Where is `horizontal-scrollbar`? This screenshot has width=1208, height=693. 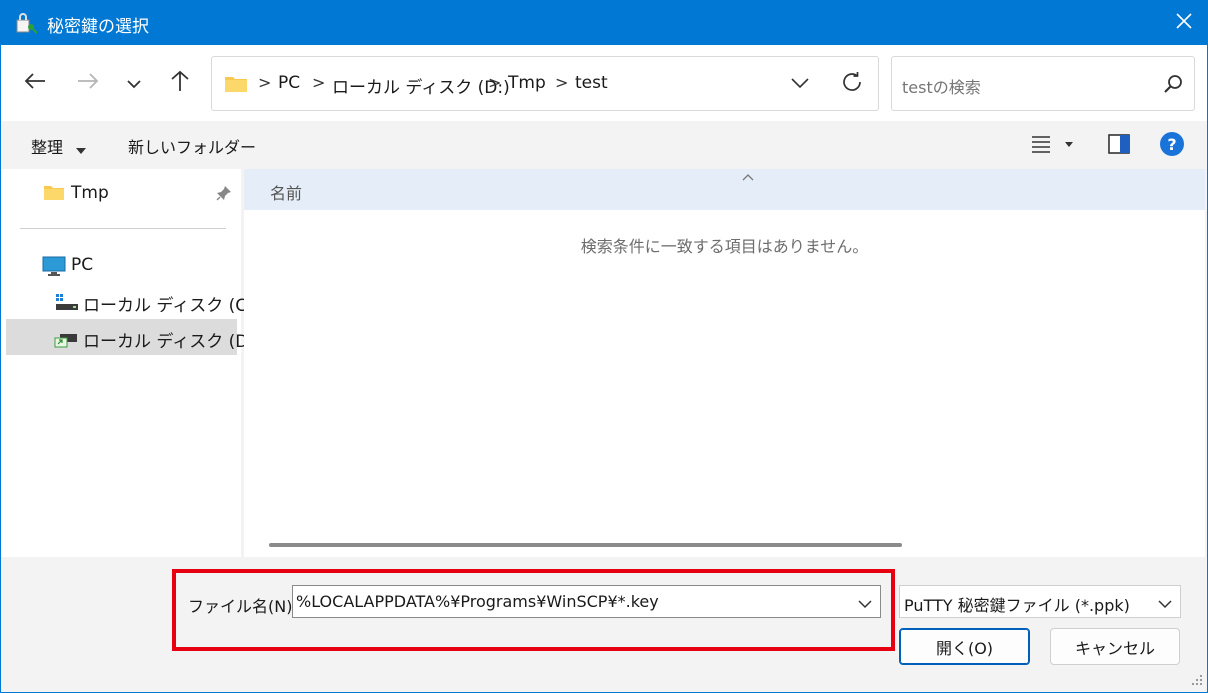
horizontal-scrollbar is located at coordinates (585, 545).